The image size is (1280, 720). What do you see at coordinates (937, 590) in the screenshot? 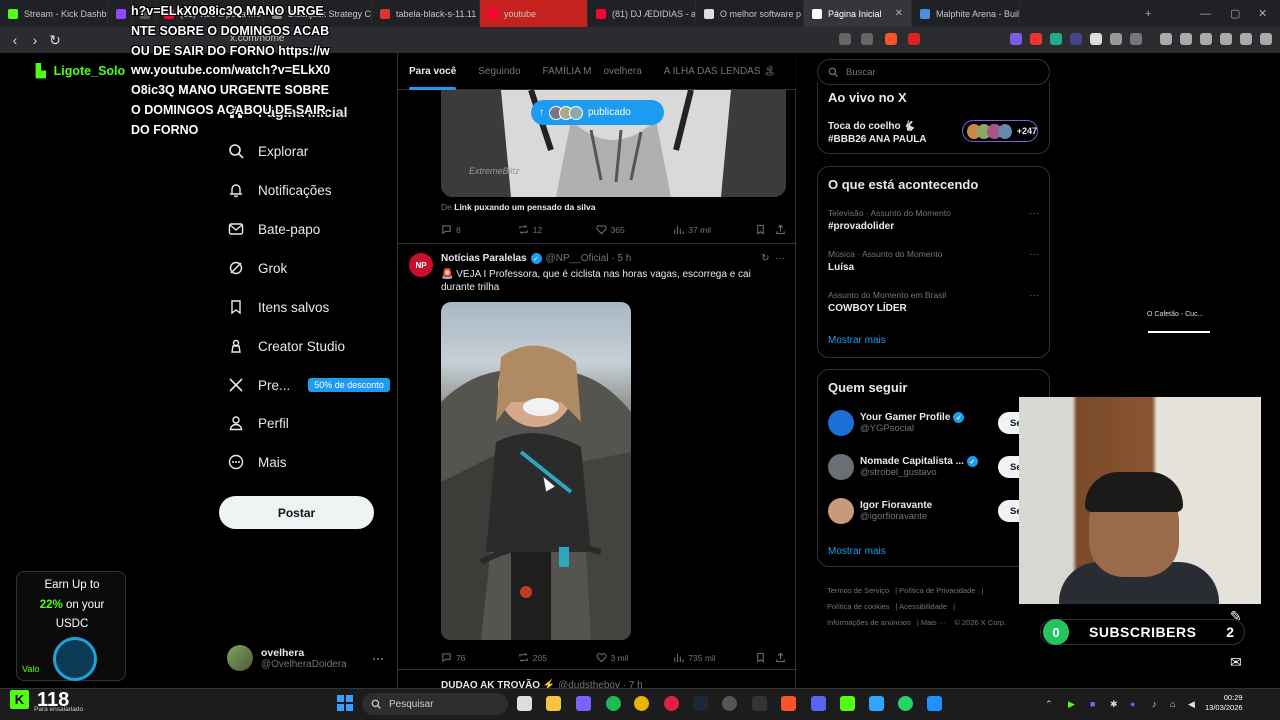
I see `footer-link: Política de Privacidade` at bounding box center [937, 590].